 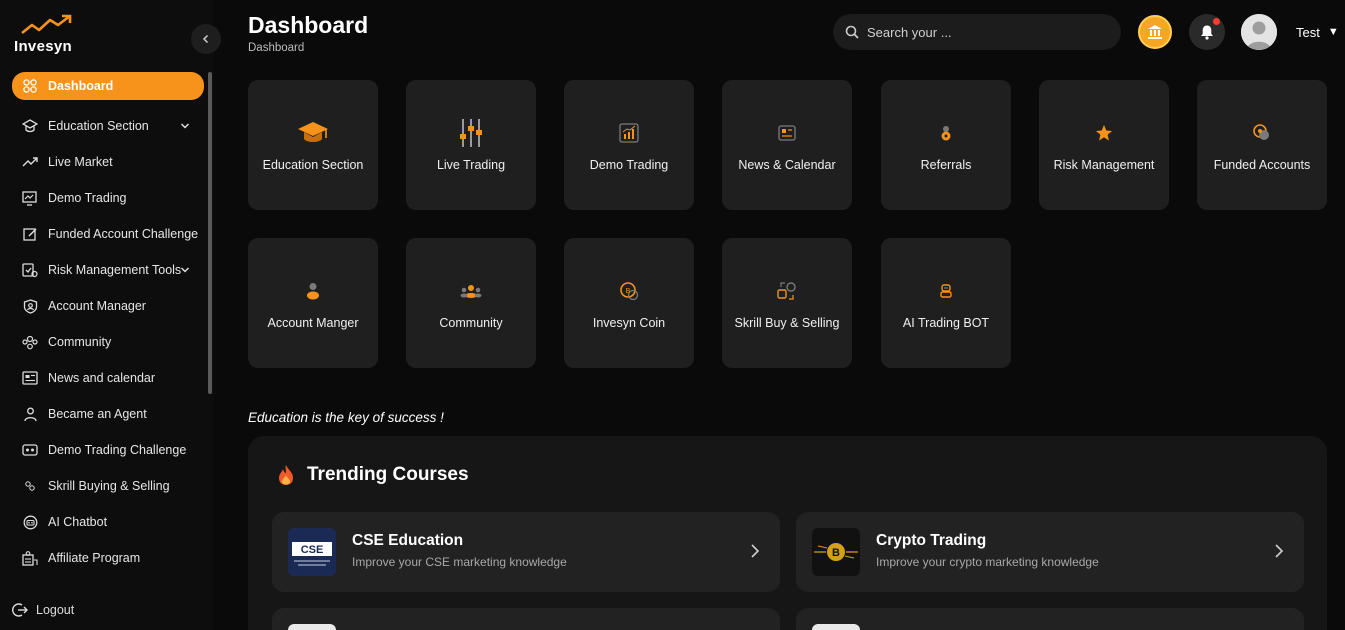 I want to click on collapse-sidebar-button, so click(x=206, y=39).